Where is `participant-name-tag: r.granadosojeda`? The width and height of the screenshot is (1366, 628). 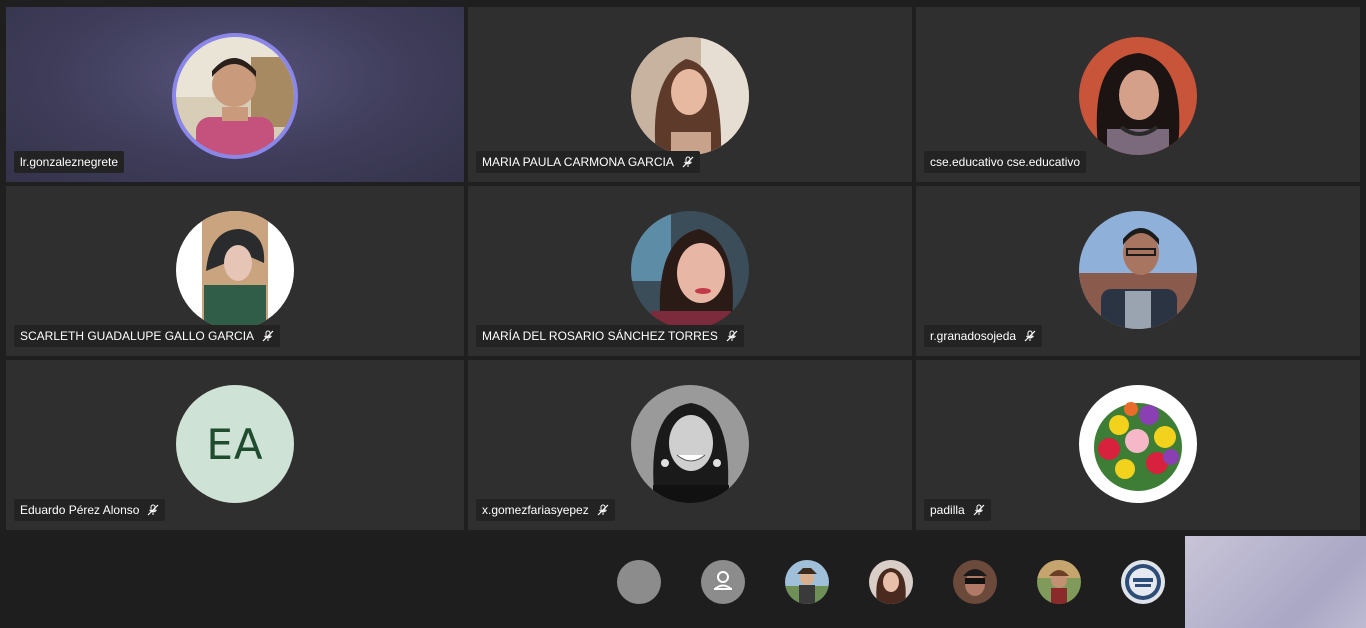
participant-name-tag: r.granadosojeda is located at coordinates (983, 336).